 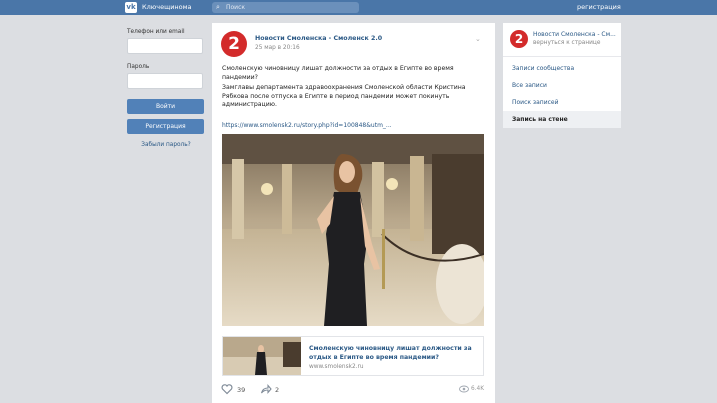 I want to click on link-preview-domain: www.smolensk2.ru, so click(x=336, y=367).